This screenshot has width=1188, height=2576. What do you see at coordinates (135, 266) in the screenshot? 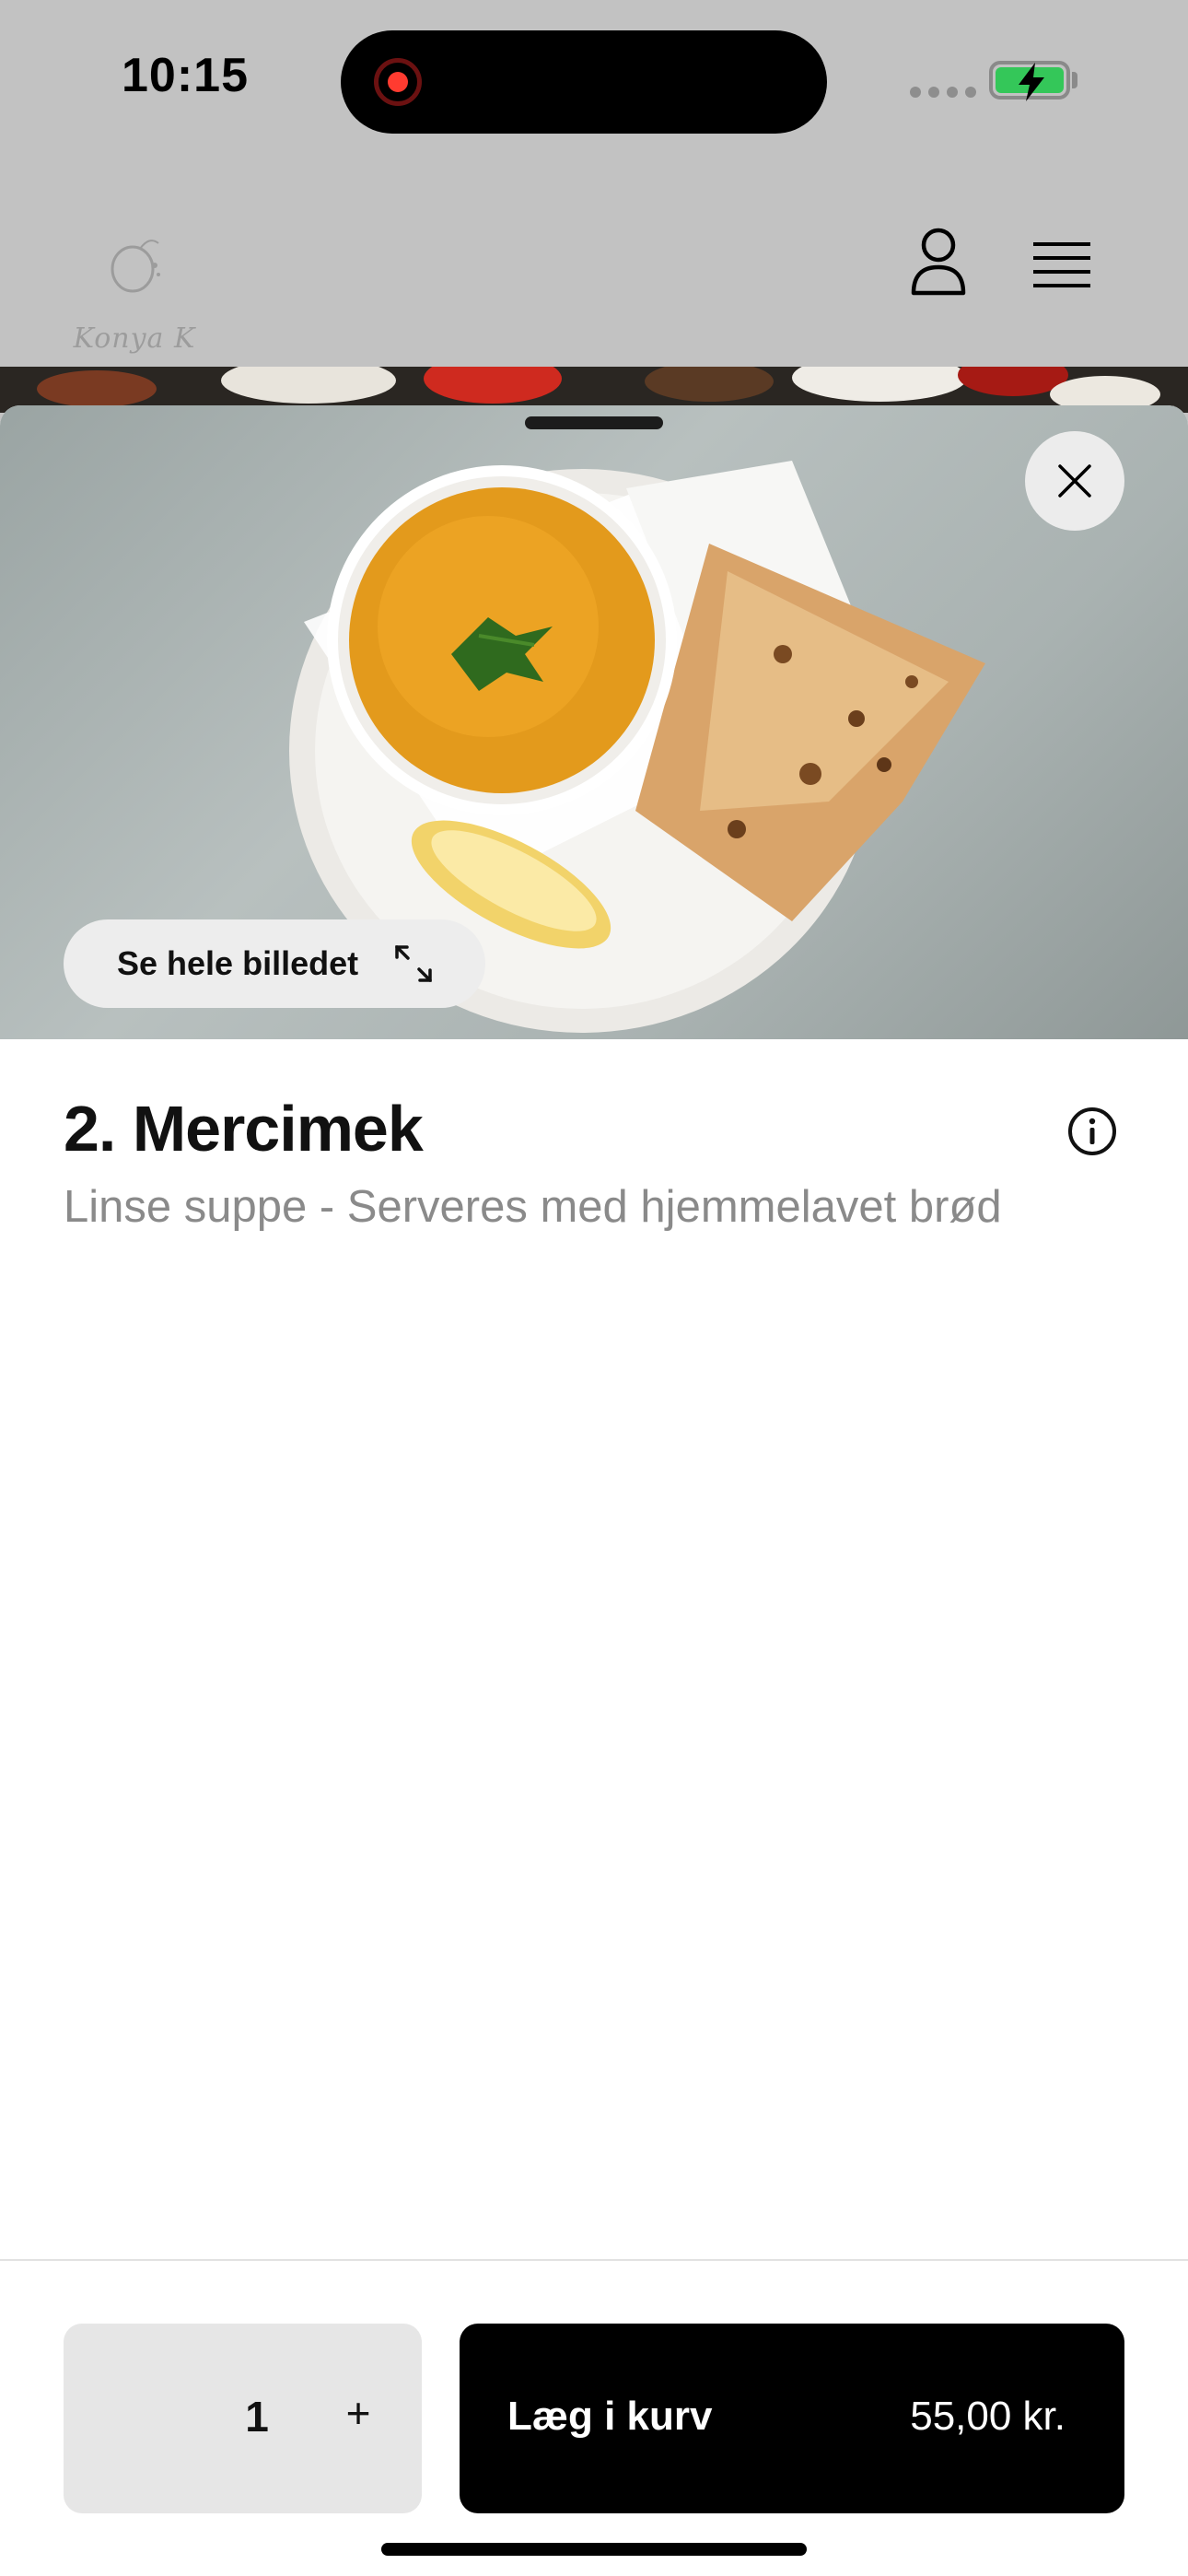
I see `logo-mark-icon` at bounding box center [135, 266].